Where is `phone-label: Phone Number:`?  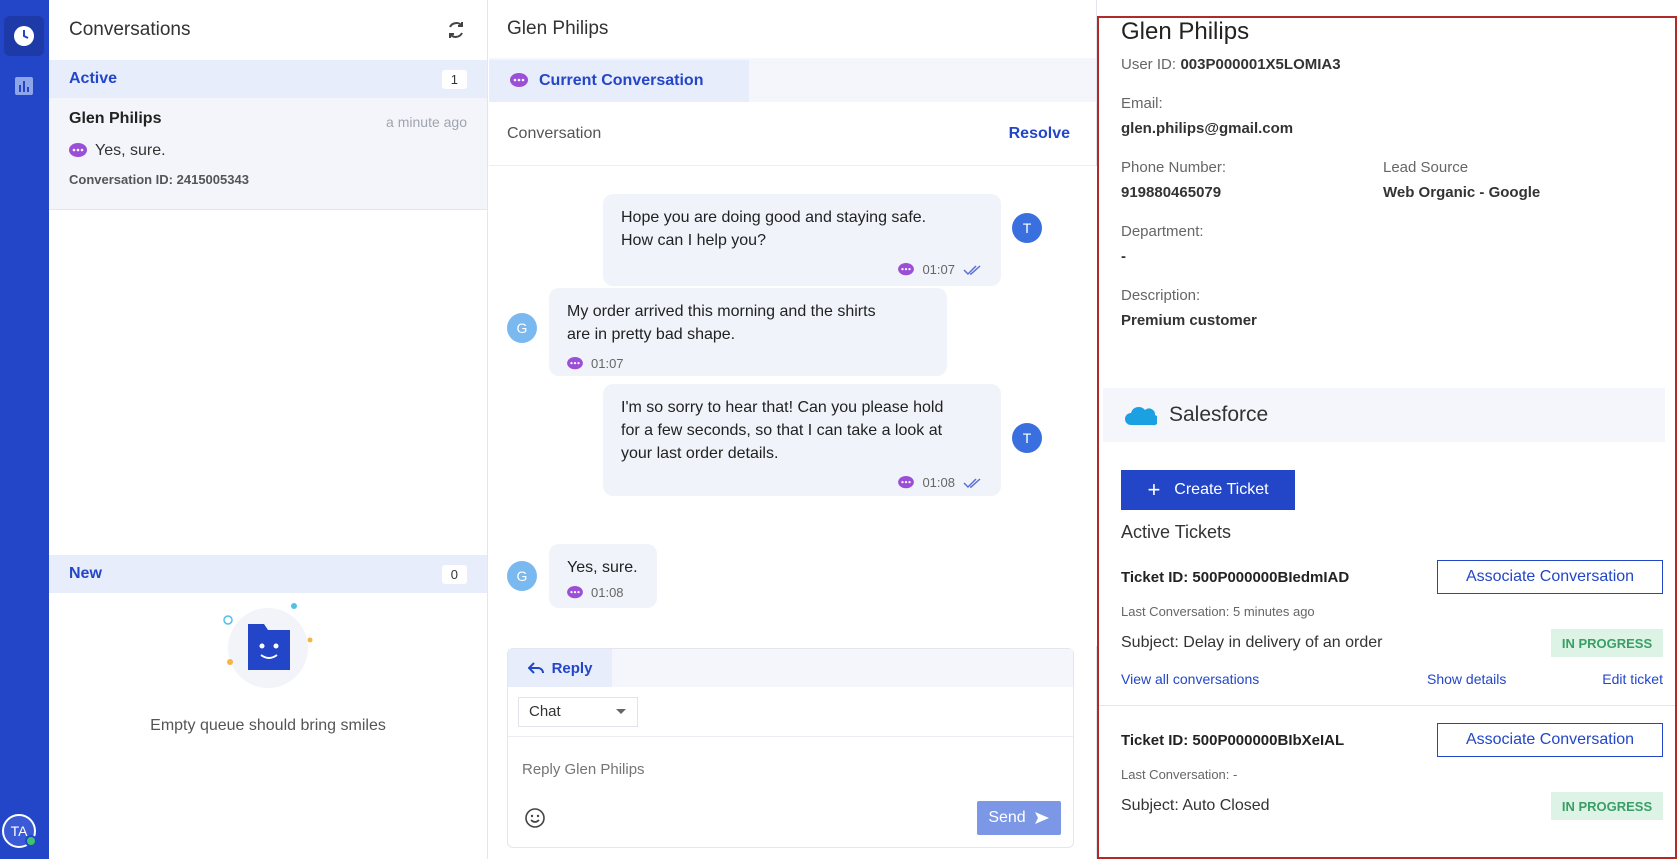
phone-label: Phone Number: is located at coordinates (1174, 167).